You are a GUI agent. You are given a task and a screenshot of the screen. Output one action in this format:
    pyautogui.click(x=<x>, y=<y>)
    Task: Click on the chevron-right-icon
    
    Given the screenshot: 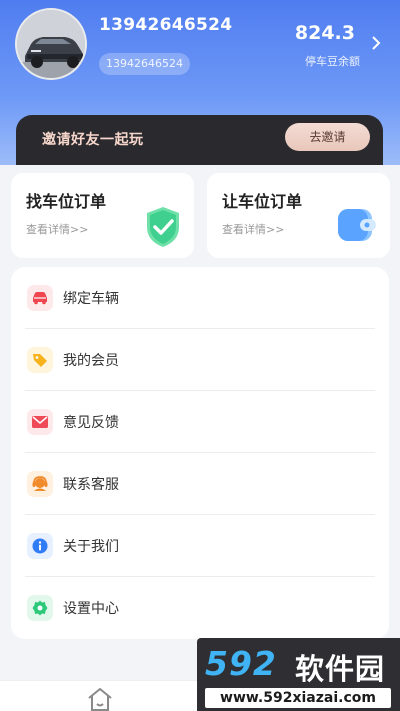 What is the action you would take?
    pyautogui.click(x=376, y=43)
    